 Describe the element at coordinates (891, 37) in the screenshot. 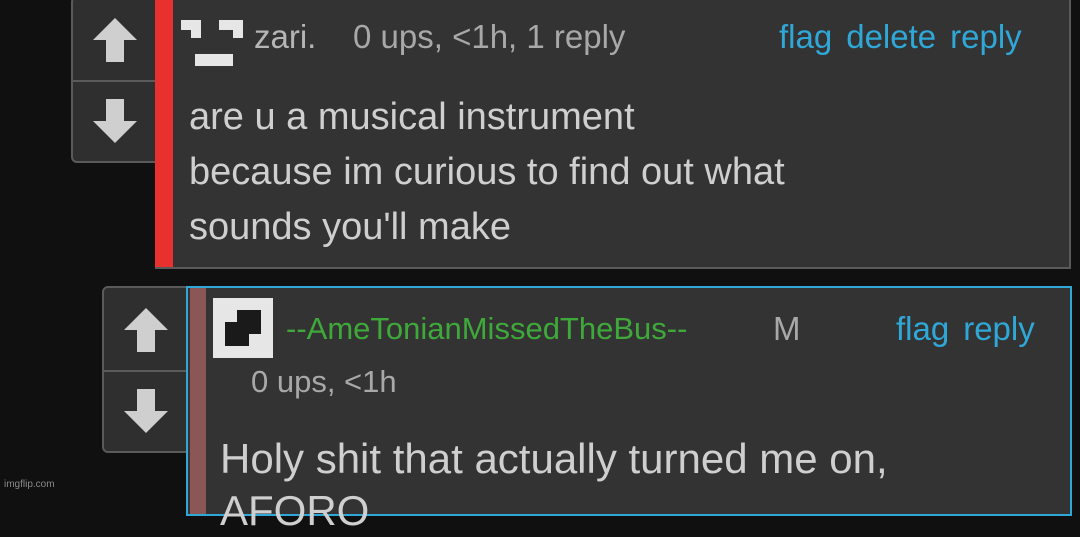

I see `delete-link: delete` at that location.